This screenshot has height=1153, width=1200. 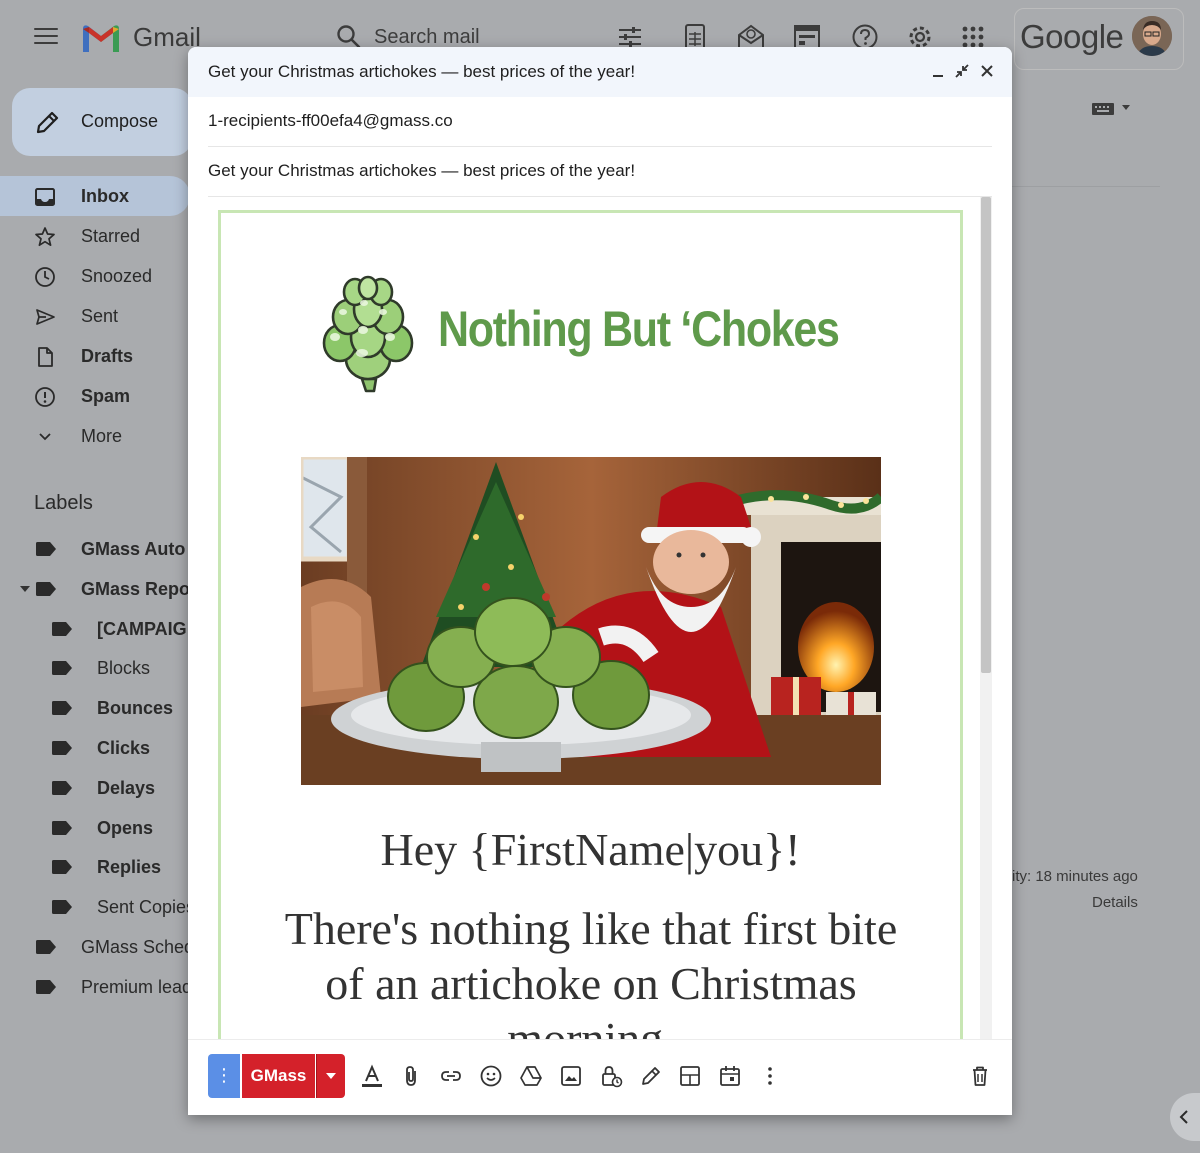 I want to click on discard-draft-trash-icon, so click(x=980, y=1076).